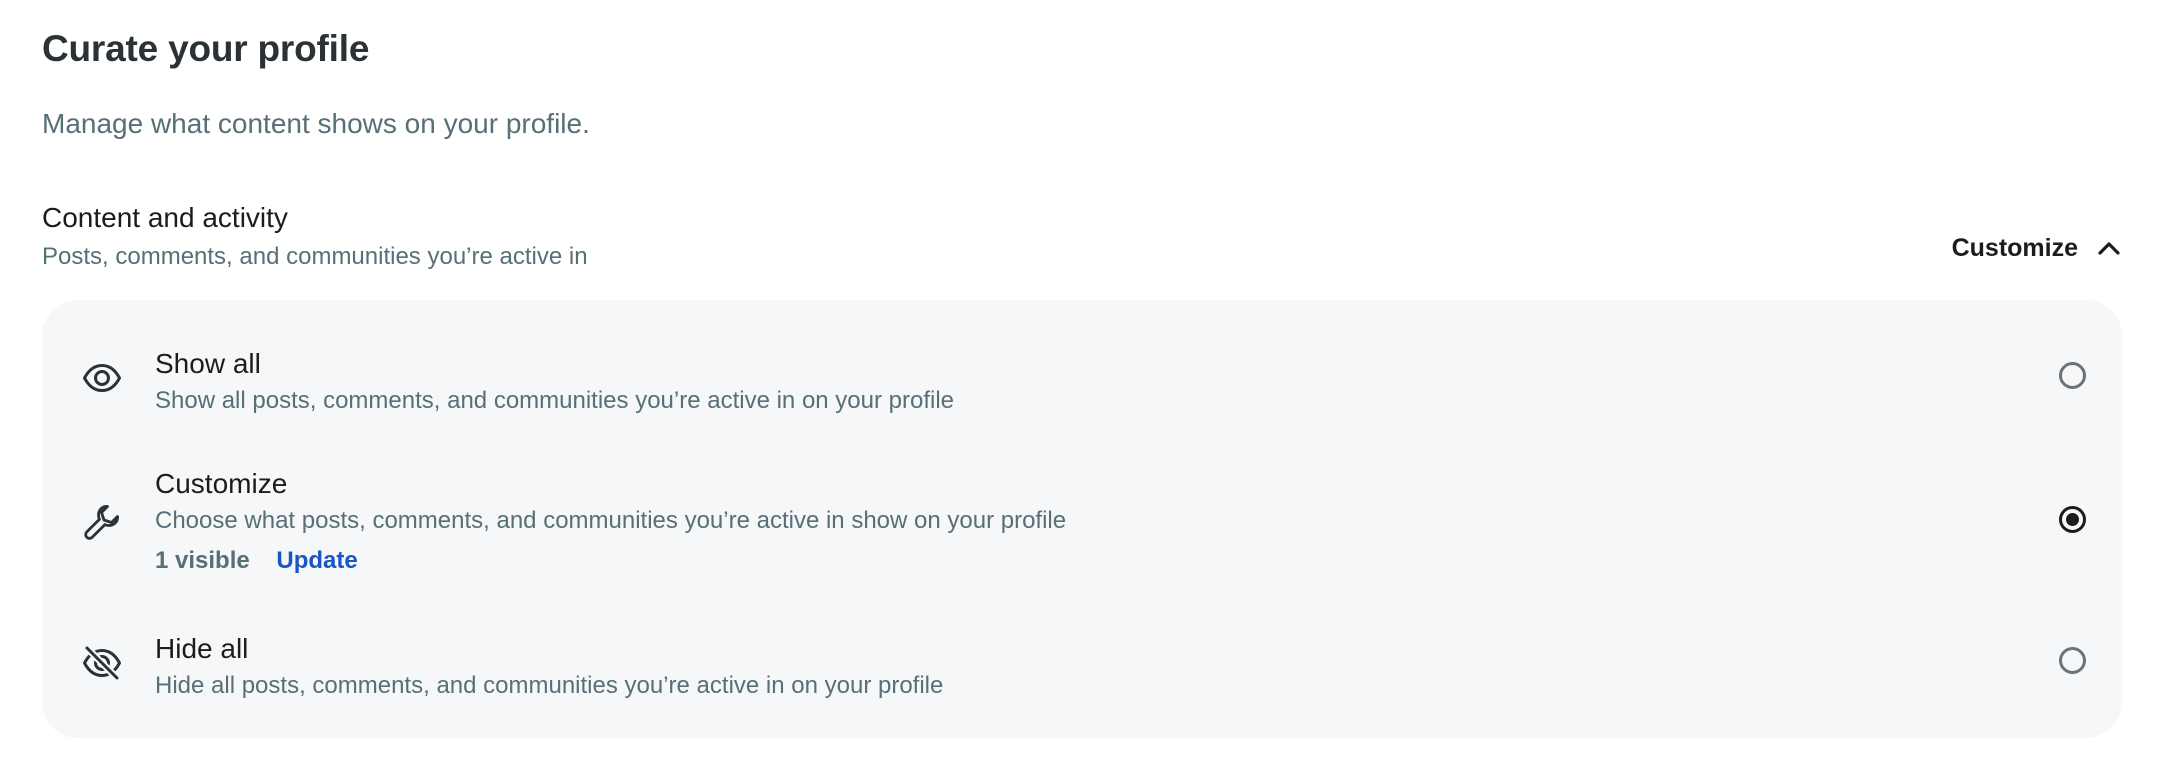  What do you see at coordinates (256, 561) in the screenshot?
I see `customize-meta: 1 visible Update` at bounding box center [256, 561].